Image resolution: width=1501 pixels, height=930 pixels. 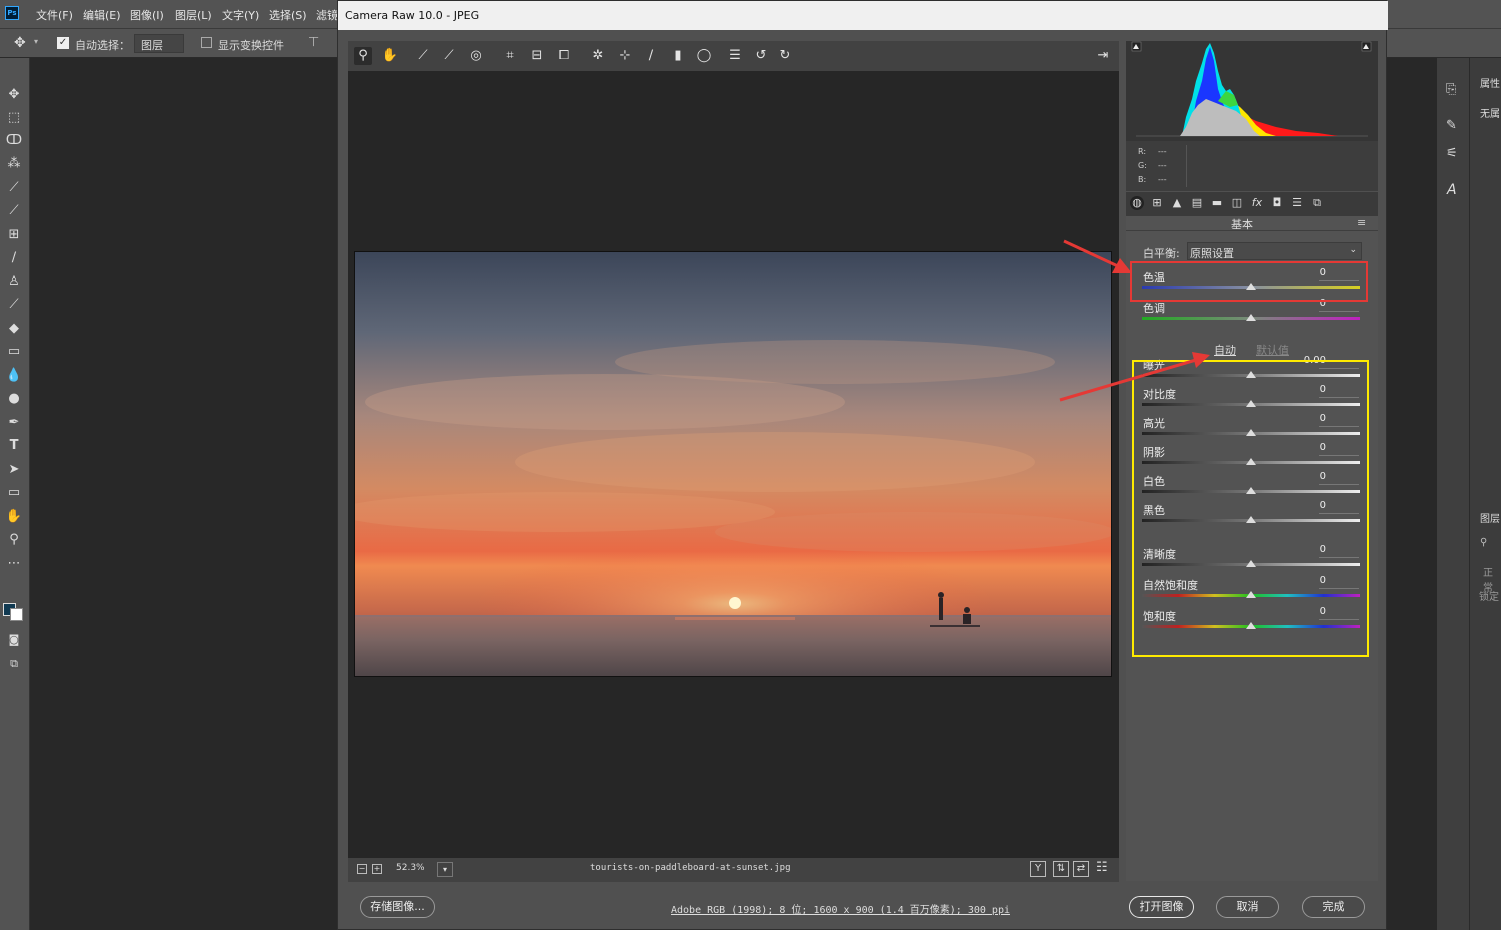 I want to click on properties-tab: 属性, so click(x=1490, y=82).